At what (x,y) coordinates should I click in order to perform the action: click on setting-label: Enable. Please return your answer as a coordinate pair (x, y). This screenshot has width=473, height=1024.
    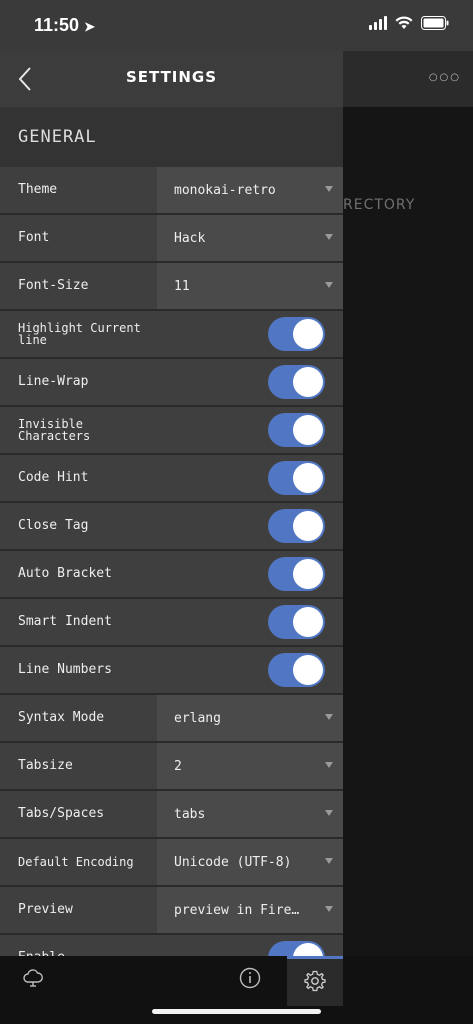
    Looking at the image, I should click on (77, 945).